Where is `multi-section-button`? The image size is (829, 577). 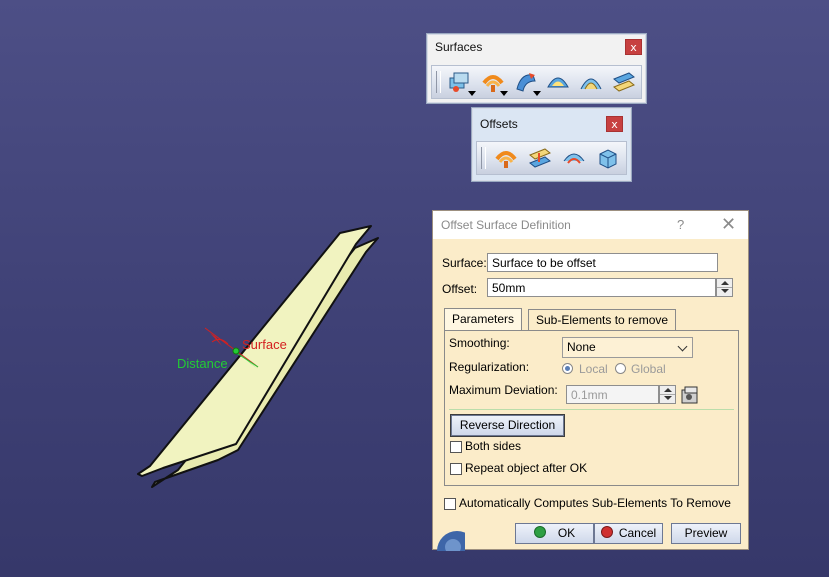
multi-section-button is located at coordinates (591, 82).